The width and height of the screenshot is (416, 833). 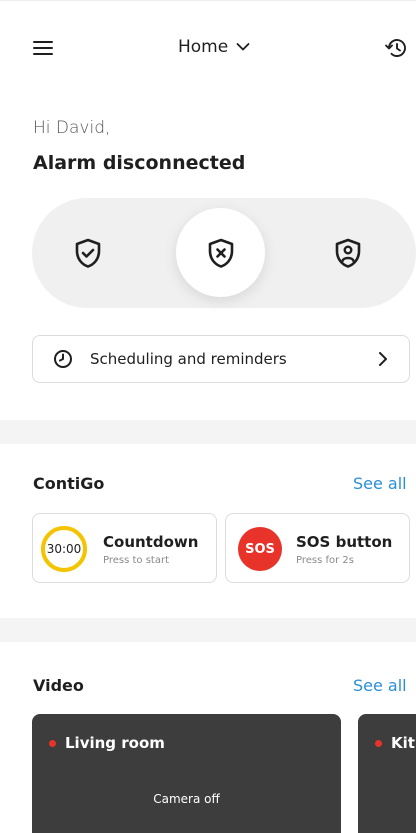 I want to click on video-title: Video, so click(x=58, y=685).